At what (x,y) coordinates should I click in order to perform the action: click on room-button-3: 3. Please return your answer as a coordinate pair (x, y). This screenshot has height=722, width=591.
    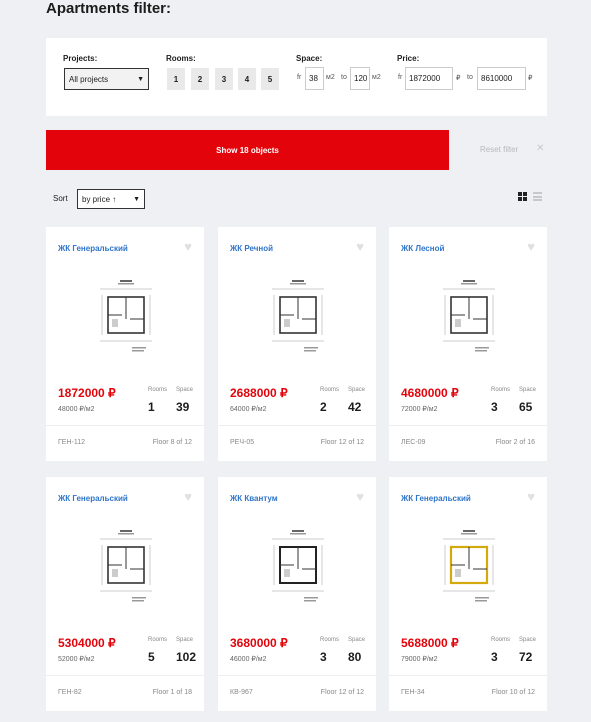
    Looking at the image, I should click on (224, 79).